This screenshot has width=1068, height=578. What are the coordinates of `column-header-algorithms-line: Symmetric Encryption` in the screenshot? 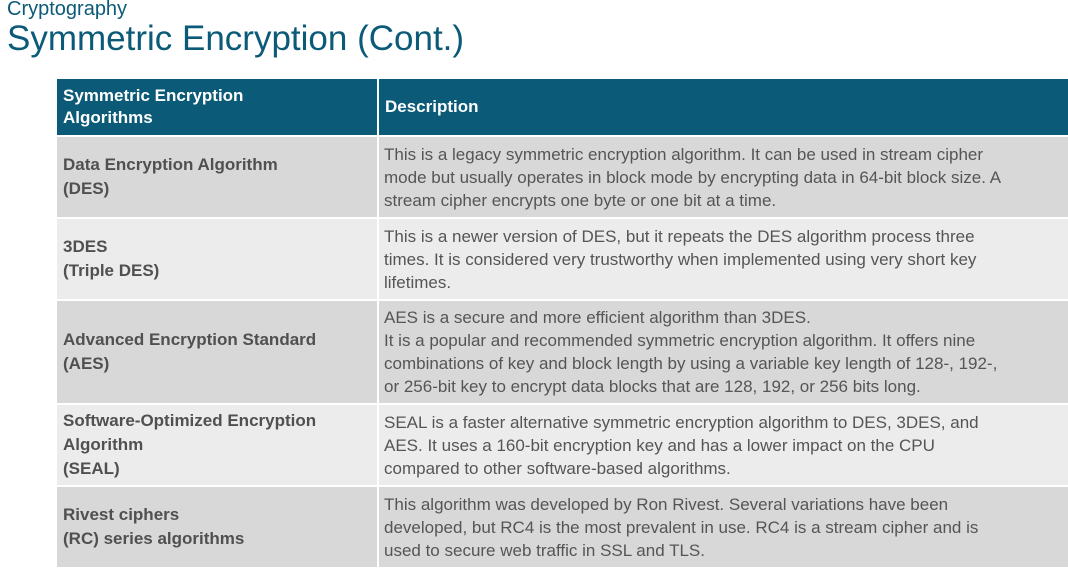 It's located at (153, 95).